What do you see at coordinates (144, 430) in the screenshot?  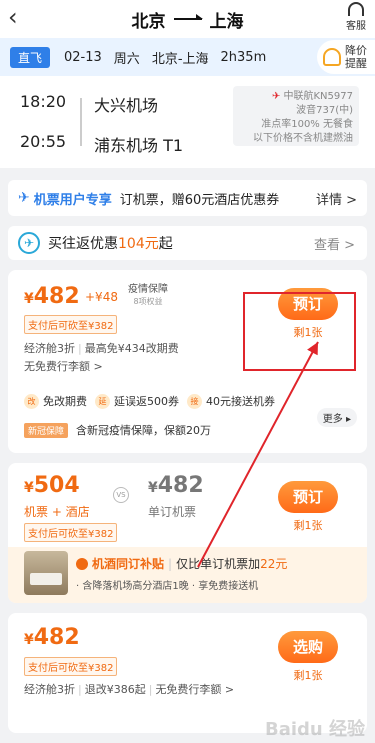 I see `covid-text: 含新冠疫情保障，保额20万` at bounding box center [144, 430].